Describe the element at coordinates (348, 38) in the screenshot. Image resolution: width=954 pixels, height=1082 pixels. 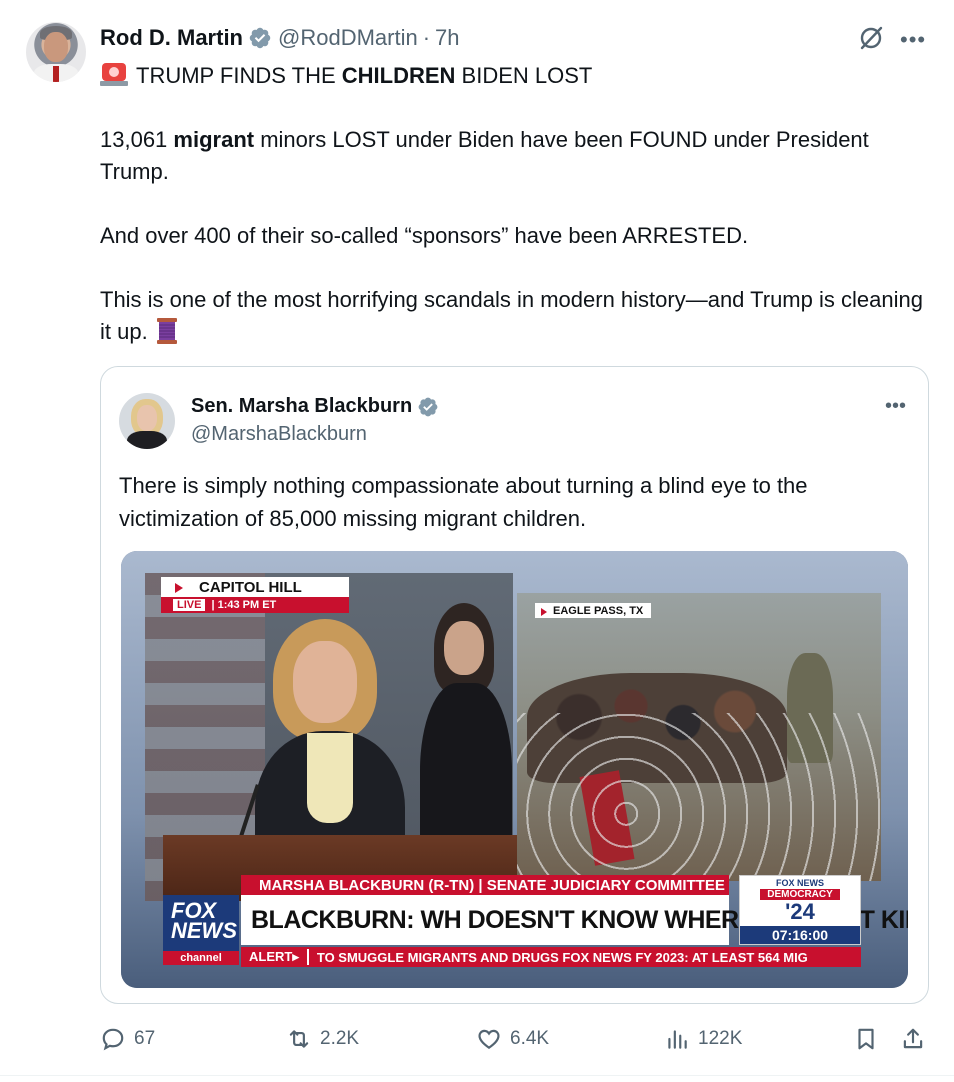
I see `author-handle: @RodDMartin` at that location.